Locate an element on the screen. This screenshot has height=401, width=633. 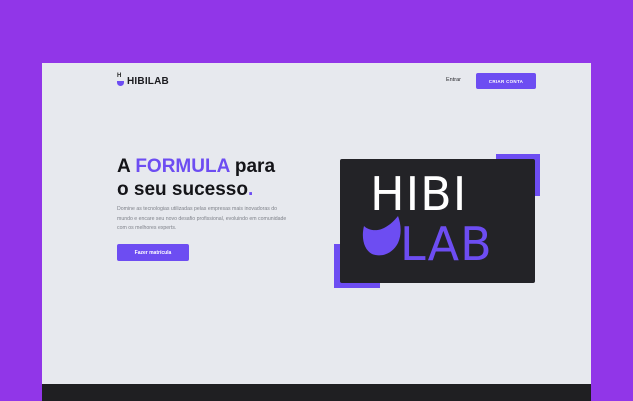
brand-card: HIBI LAB is located at coordinates (437, 221).